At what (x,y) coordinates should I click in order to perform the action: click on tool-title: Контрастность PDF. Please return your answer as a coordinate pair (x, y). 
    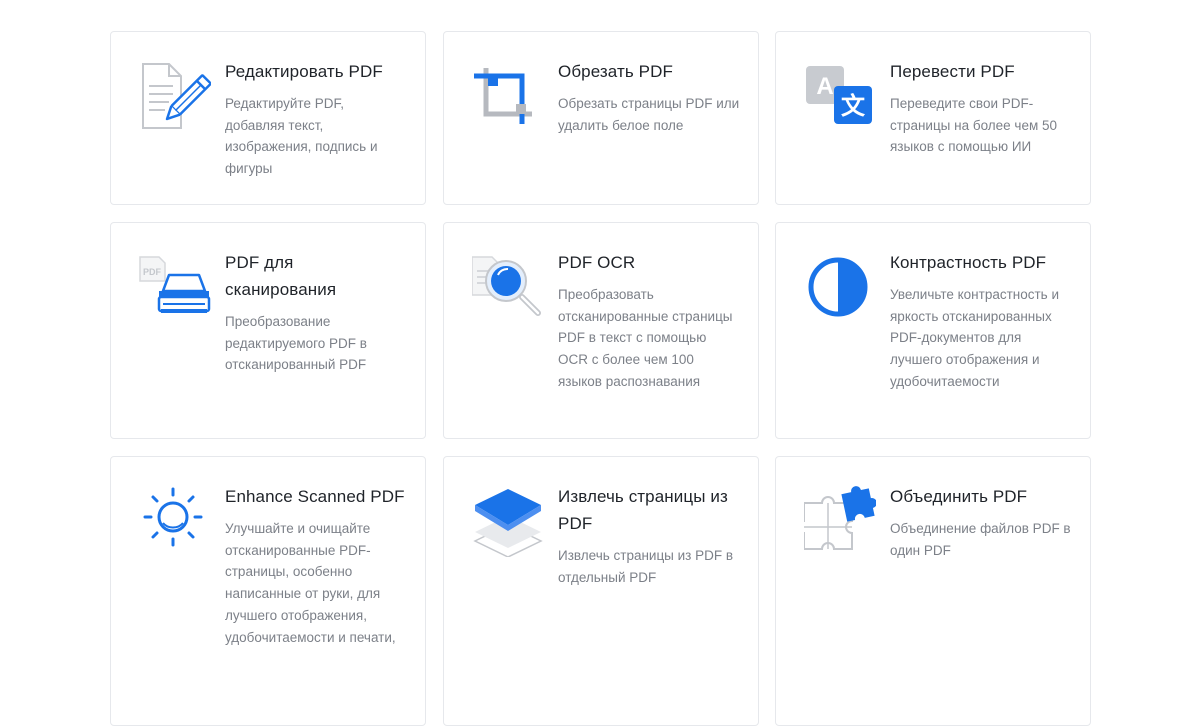
    Looking at the image, I should click on (968, 262).